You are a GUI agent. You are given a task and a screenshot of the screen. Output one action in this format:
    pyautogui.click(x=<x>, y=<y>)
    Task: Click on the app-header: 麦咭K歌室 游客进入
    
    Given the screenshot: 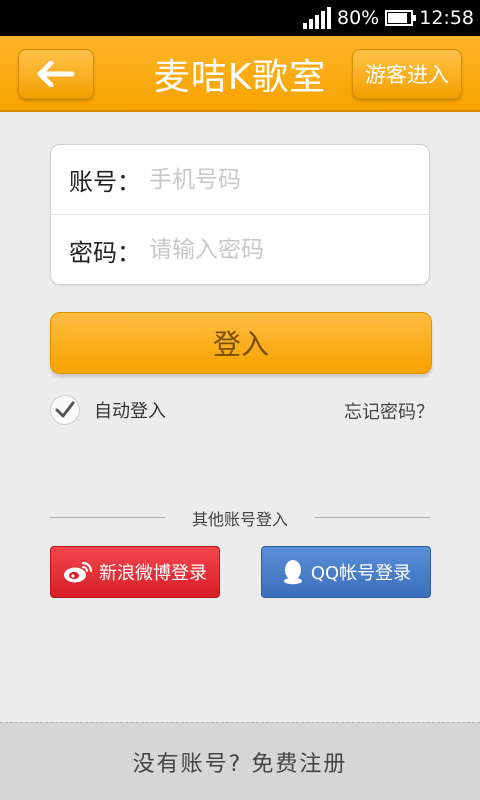 What is the action you would take?
    pyautogui.click(x=240, y=74)
    